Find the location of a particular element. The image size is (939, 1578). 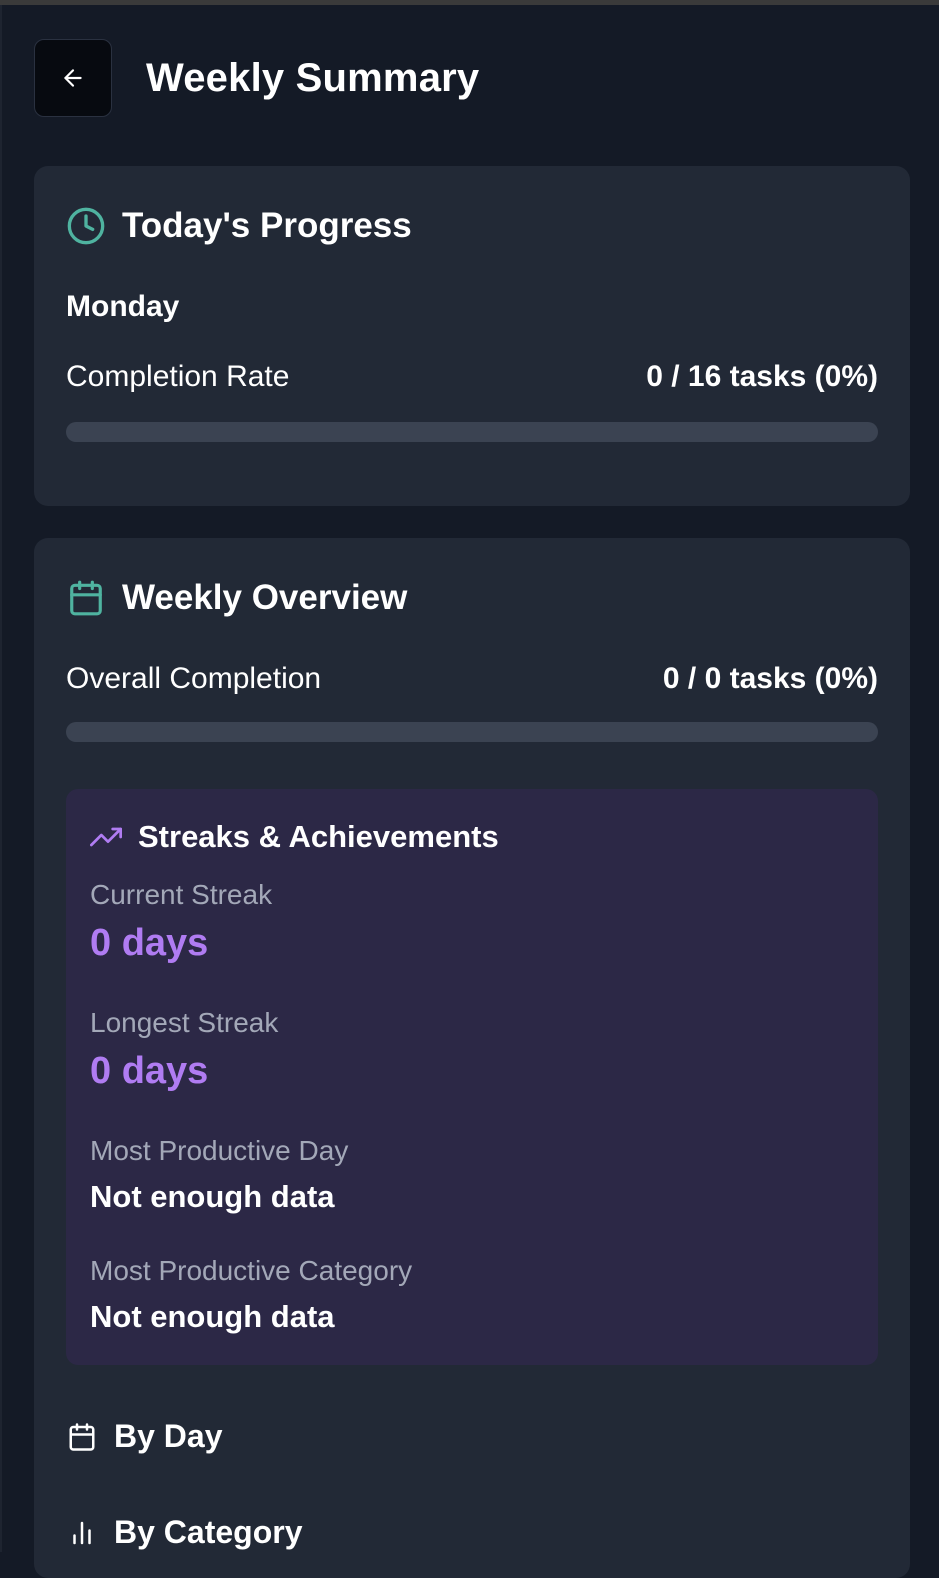

completion-rate-row: Completion Rate 0 / 16 tasks (0%) is located at coordinates (472, 377).